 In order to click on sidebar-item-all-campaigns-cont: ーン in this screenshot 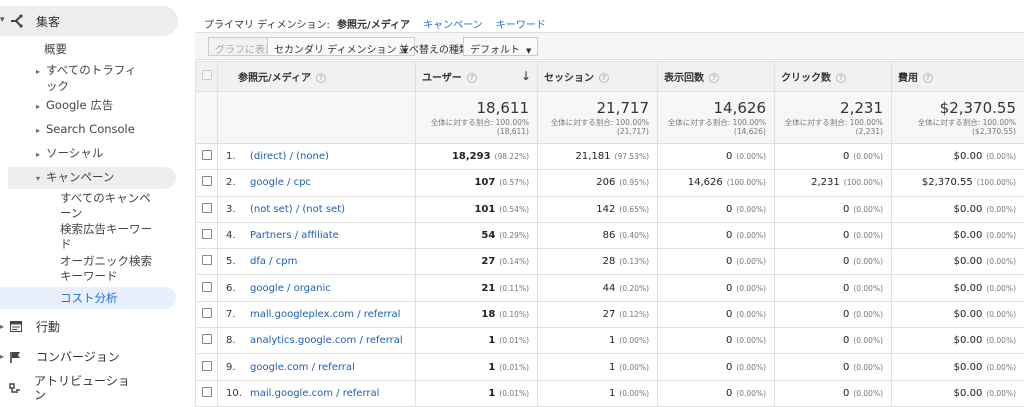, I will do `click(71, 213)`.